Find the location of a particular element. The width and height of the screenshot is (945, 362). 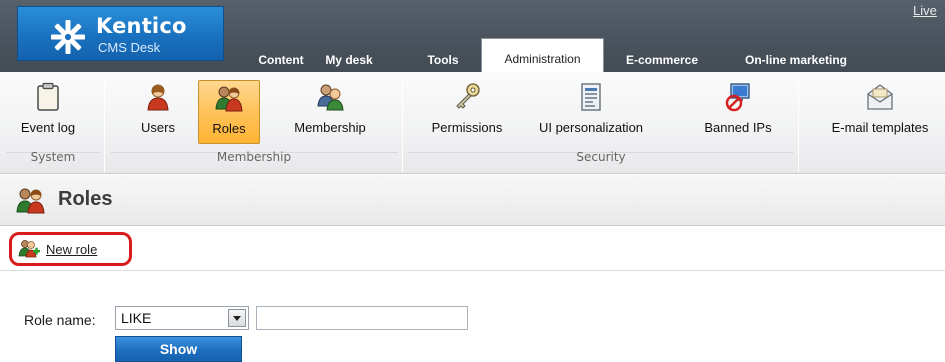

new-role-link: New role is located at coordinates (71, 249).